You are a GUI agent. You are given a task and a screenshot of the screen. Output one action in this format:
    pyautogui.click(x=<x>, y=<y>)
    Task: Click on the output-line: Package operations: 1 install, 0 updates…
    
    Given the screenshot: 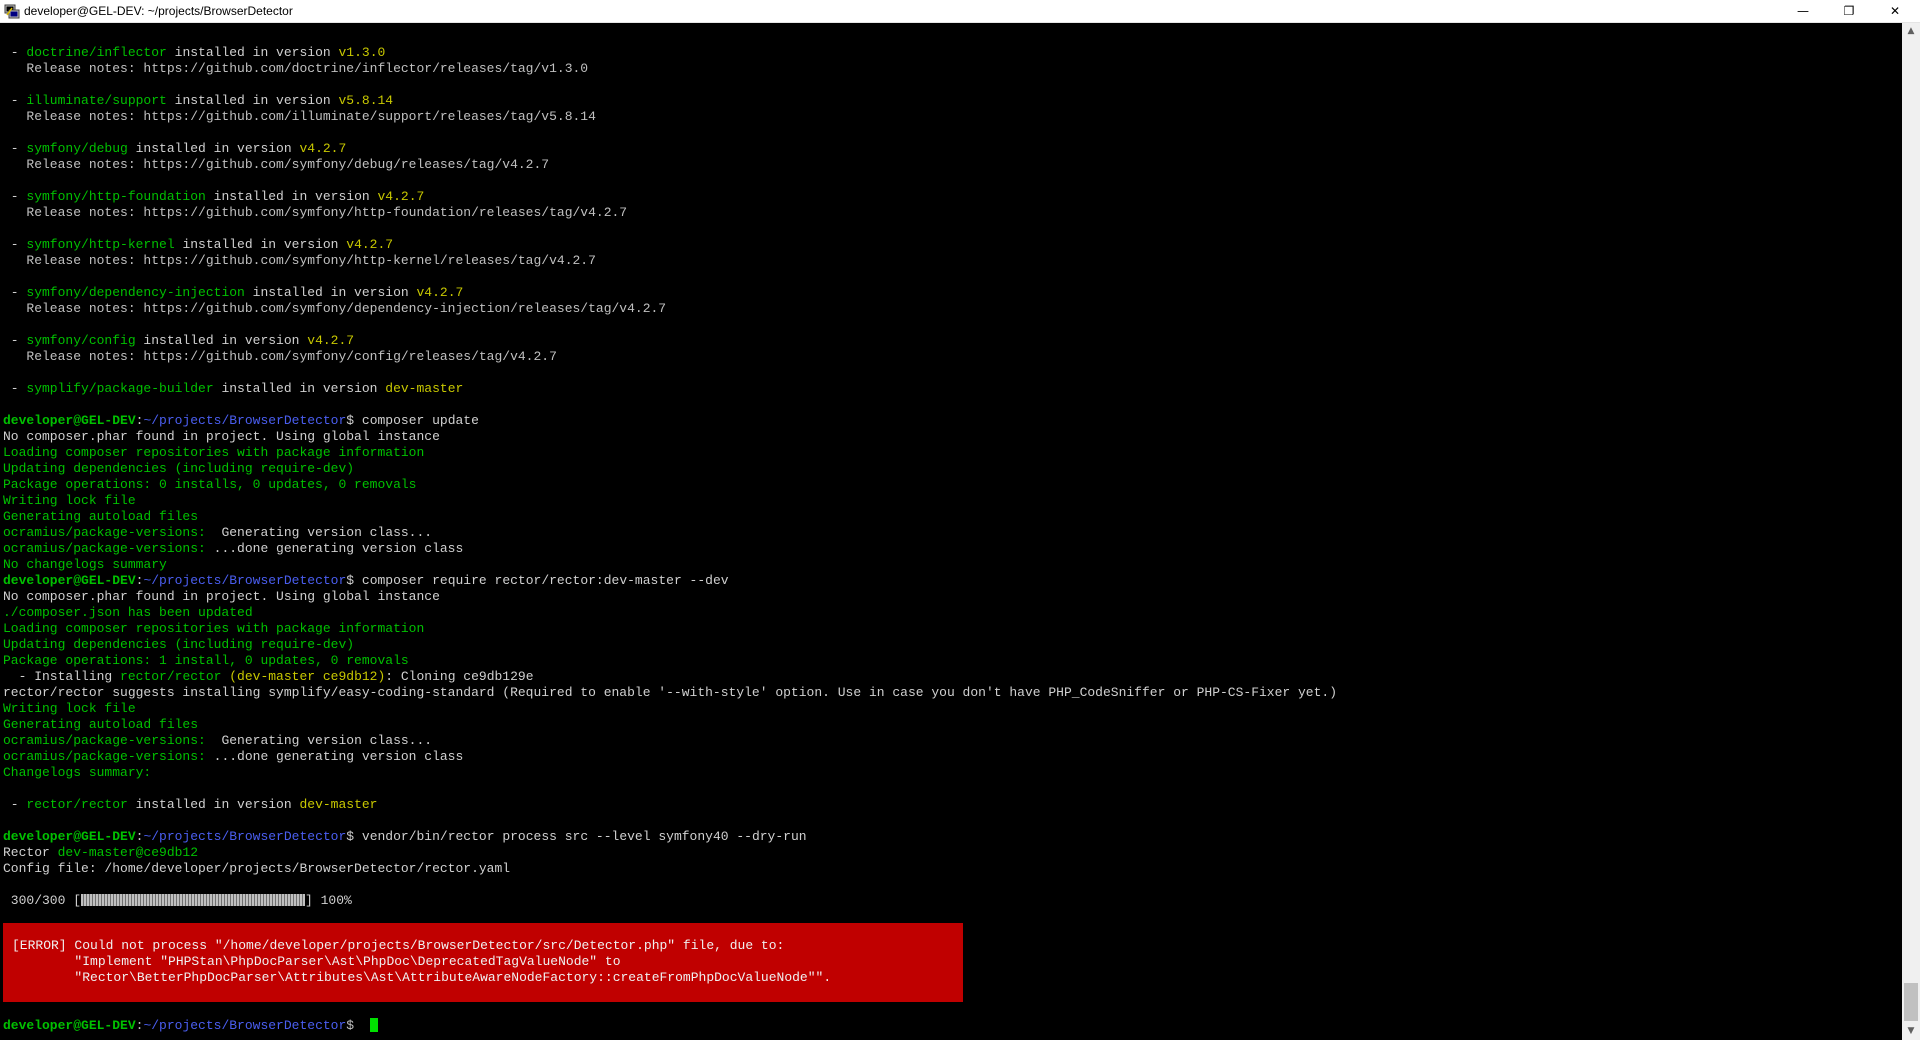 What is the action you would take?
    pyautogui.click(x=206, y=660)
    